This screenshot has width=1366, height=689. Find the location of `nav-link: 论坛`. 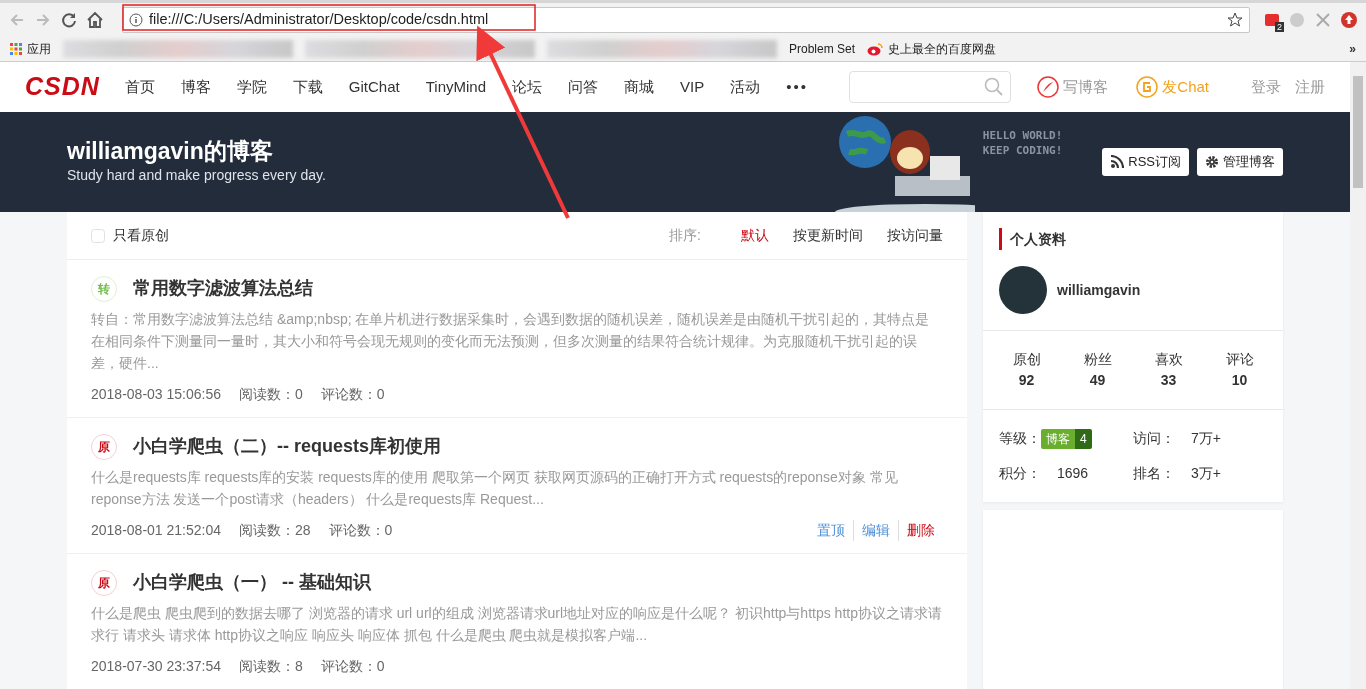

nav-link: 论坛 is located at coordinates (527, 87).